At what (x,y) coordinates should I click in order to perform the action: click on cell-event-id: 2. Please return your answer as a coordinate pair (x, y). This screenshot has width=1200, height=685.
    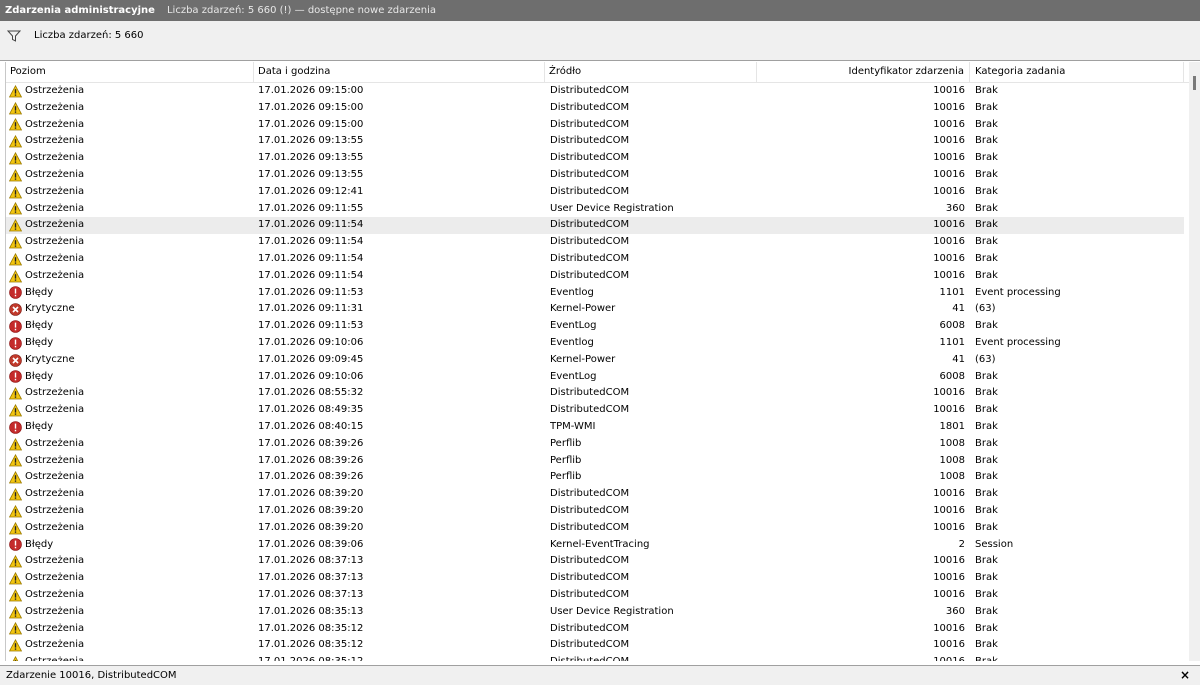
    Looking at the image, I should click on (961, 544).